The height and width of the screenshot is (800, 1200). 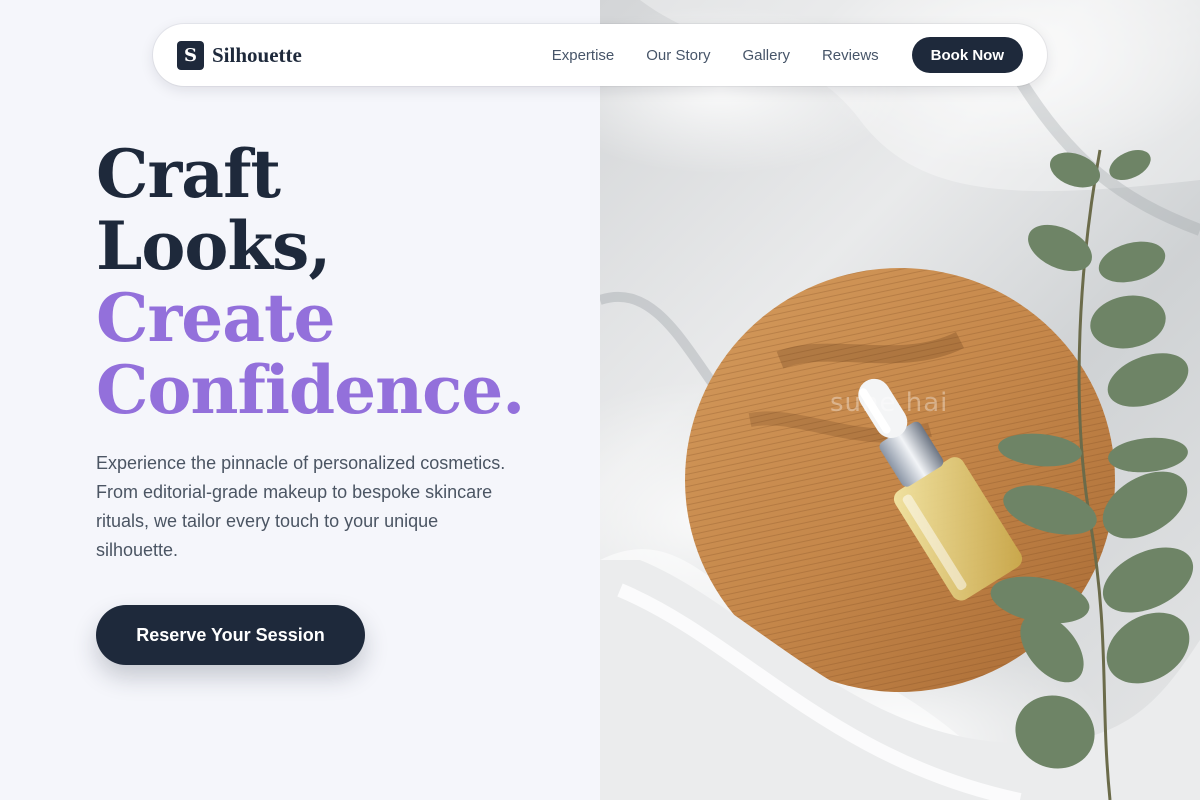 I want to click on hero-title-line-4: Confidence., so click(x=310, y=390).